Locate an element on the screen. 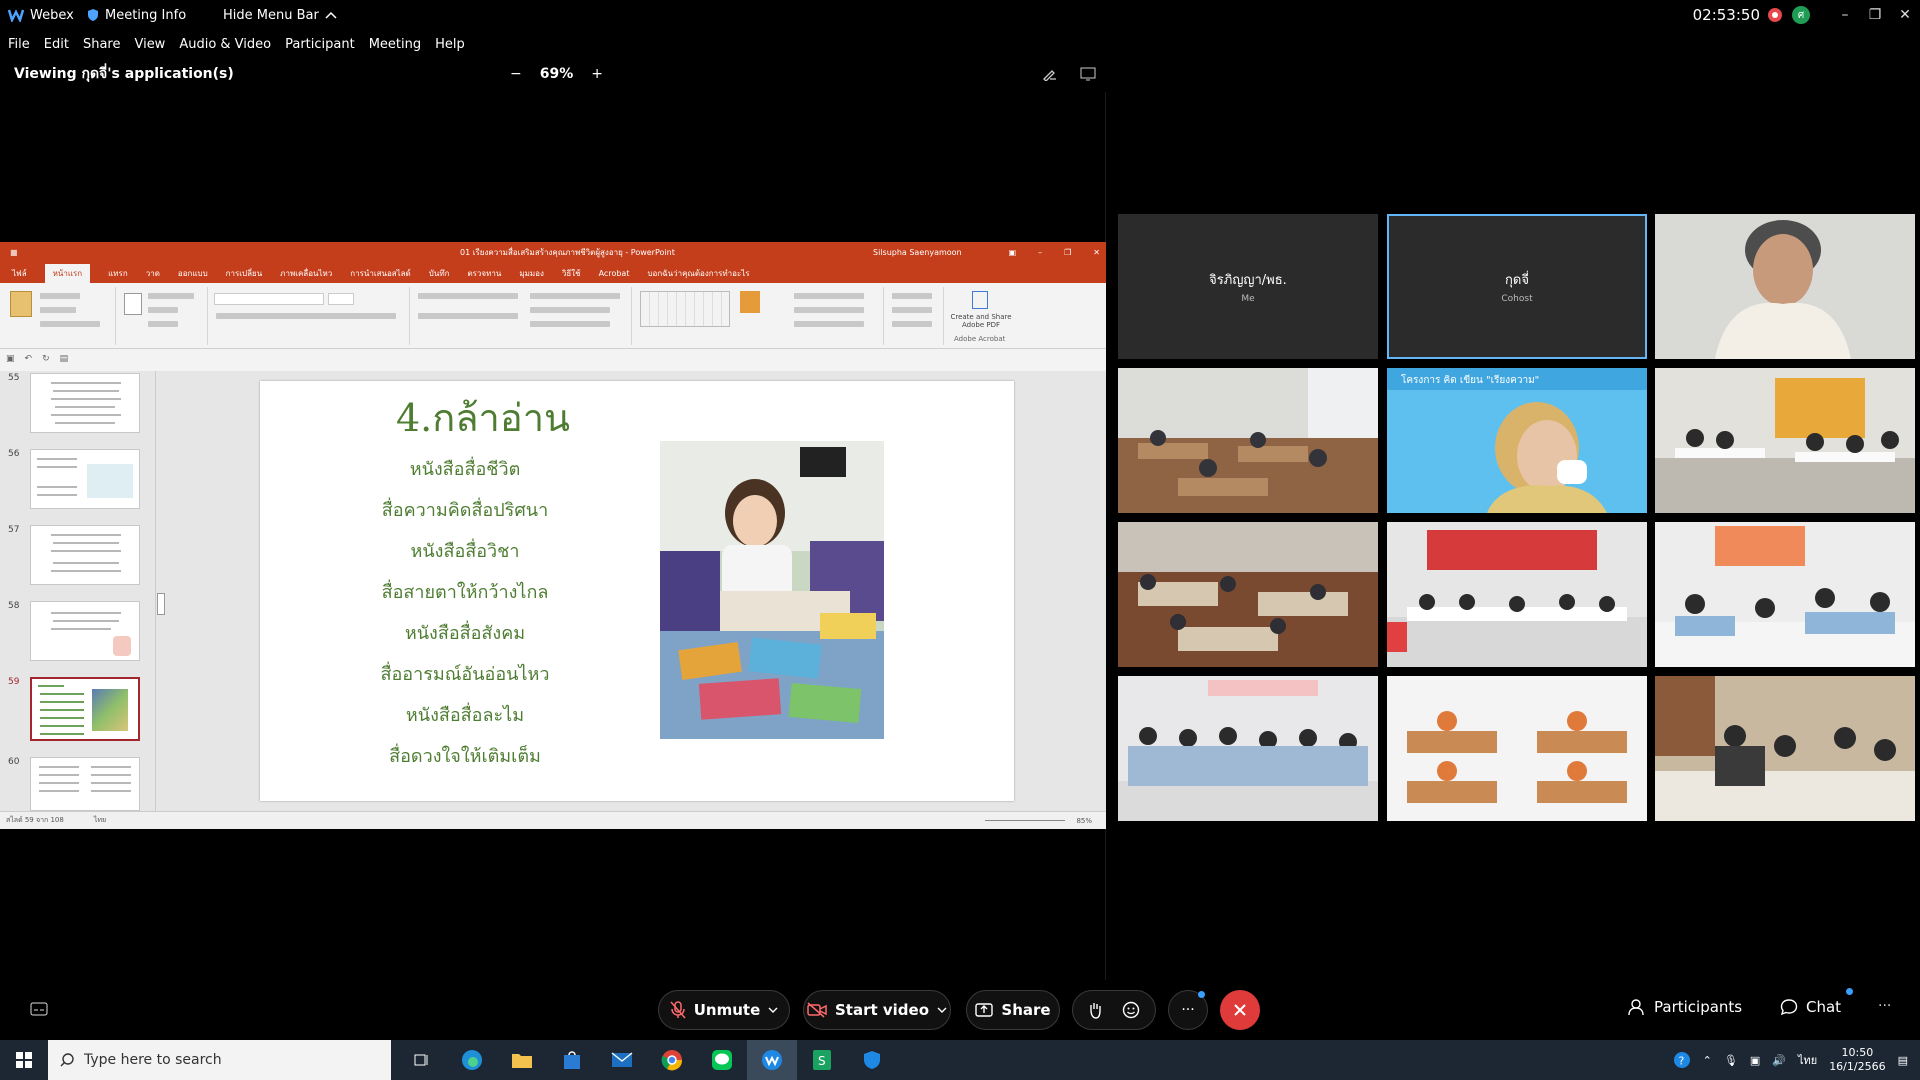  menu-file: File is located at coordinates (19, 44).